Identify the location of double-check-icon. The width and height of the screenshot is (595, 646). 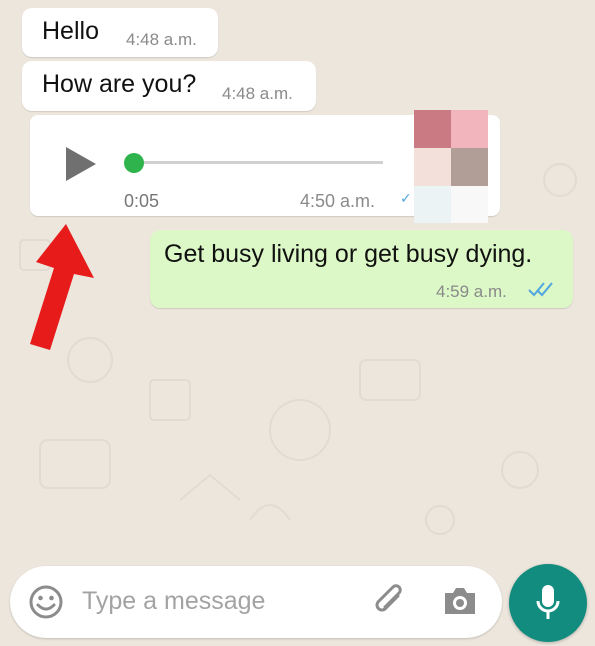
(541, 291).